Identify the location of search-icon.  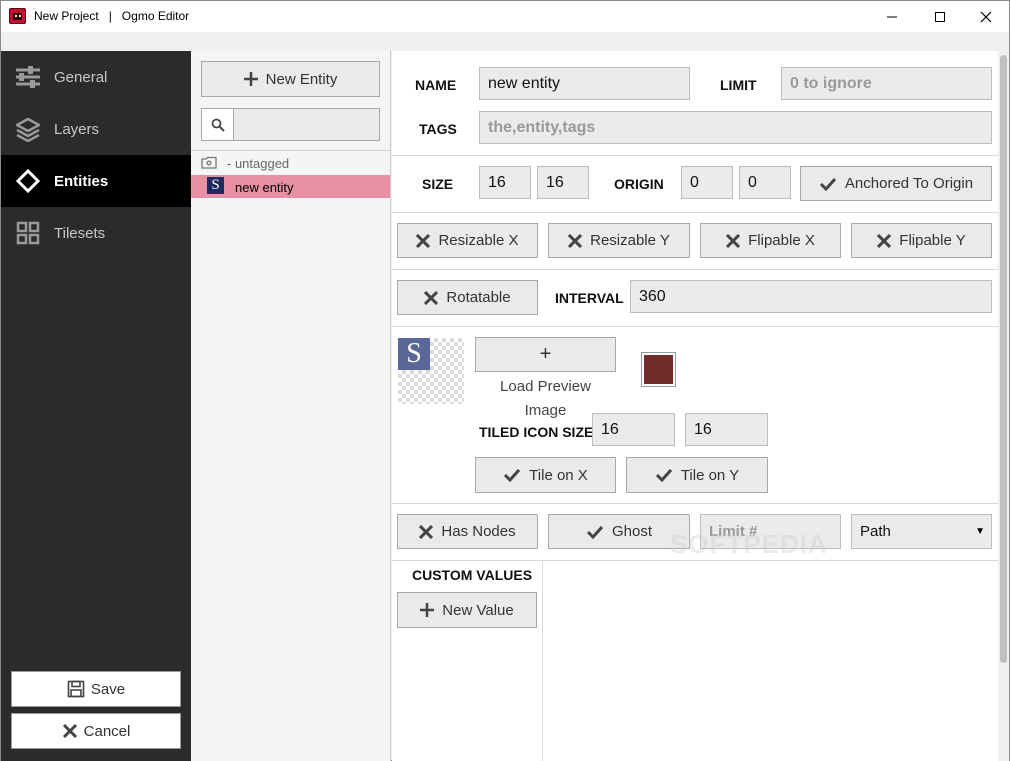
(218, 124).